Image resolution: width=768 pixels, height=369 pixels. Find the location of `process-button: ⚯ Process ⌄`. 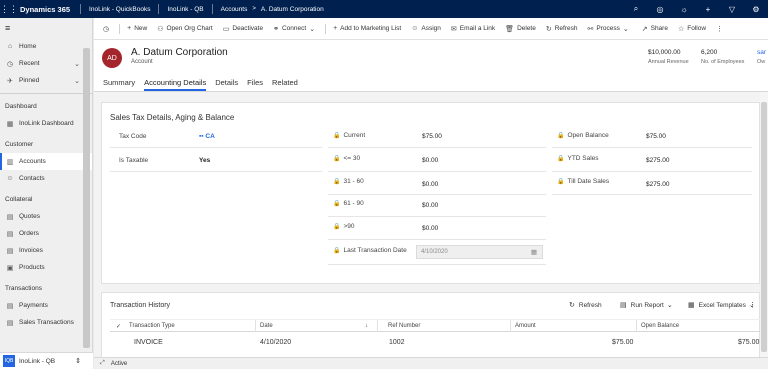

process-button: ⚯ Process ⌄ is located at coordinates (610, 29).